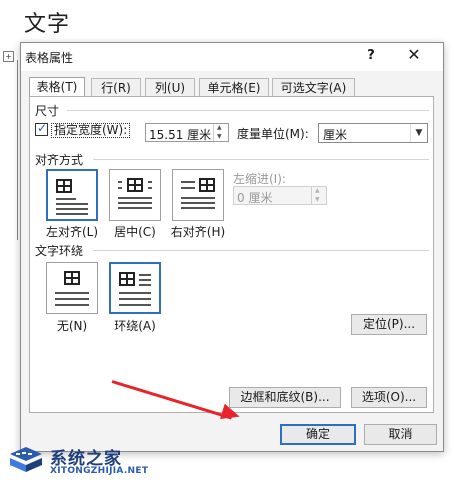  Describe the element at coordinates (180, 135) in the screenshot. I see `width-value: 15.51 厘米` at that location.